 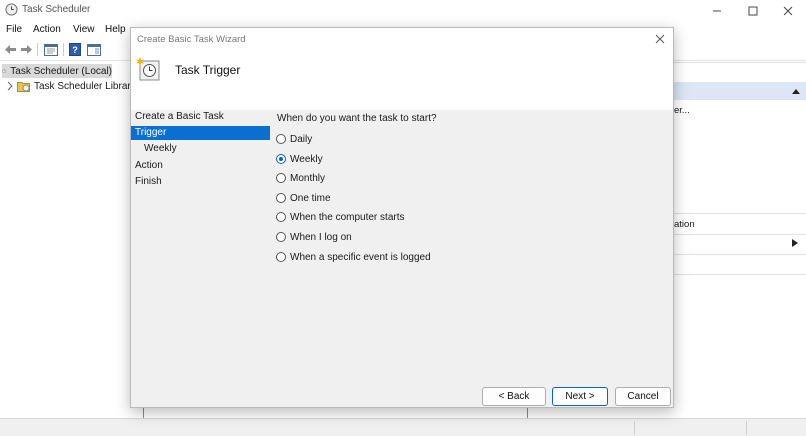 I want to click on show-hide-console-tree-button, so click(x=51, y=49).